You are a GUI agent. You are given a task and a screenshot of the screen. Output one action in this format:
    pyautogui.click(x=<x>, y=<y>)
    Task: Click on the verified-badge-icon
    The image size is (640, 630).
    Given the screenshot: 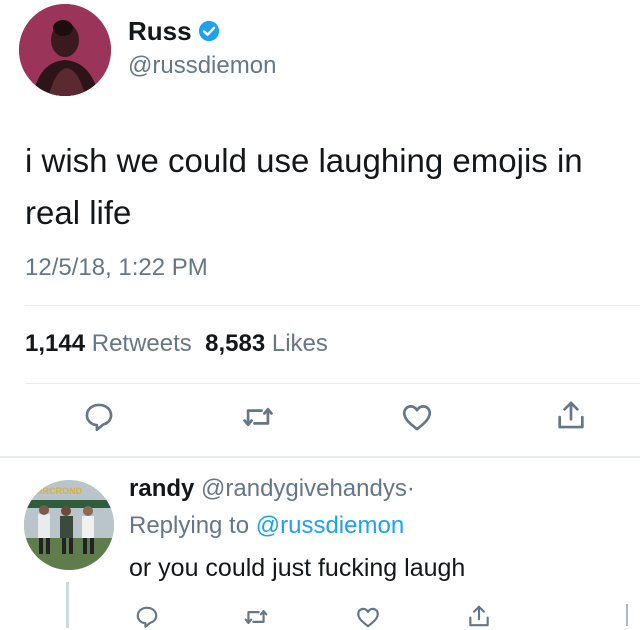 What is the action you would take?
    pyautogui.click(x=209, y=31)
    